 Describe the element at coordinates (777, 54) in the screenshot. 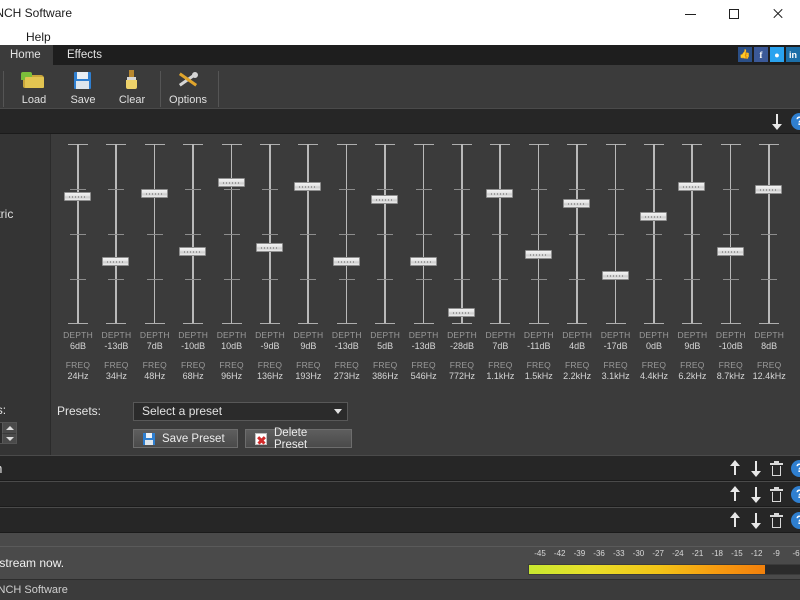

I see `twitter-icon: ●` at that location.